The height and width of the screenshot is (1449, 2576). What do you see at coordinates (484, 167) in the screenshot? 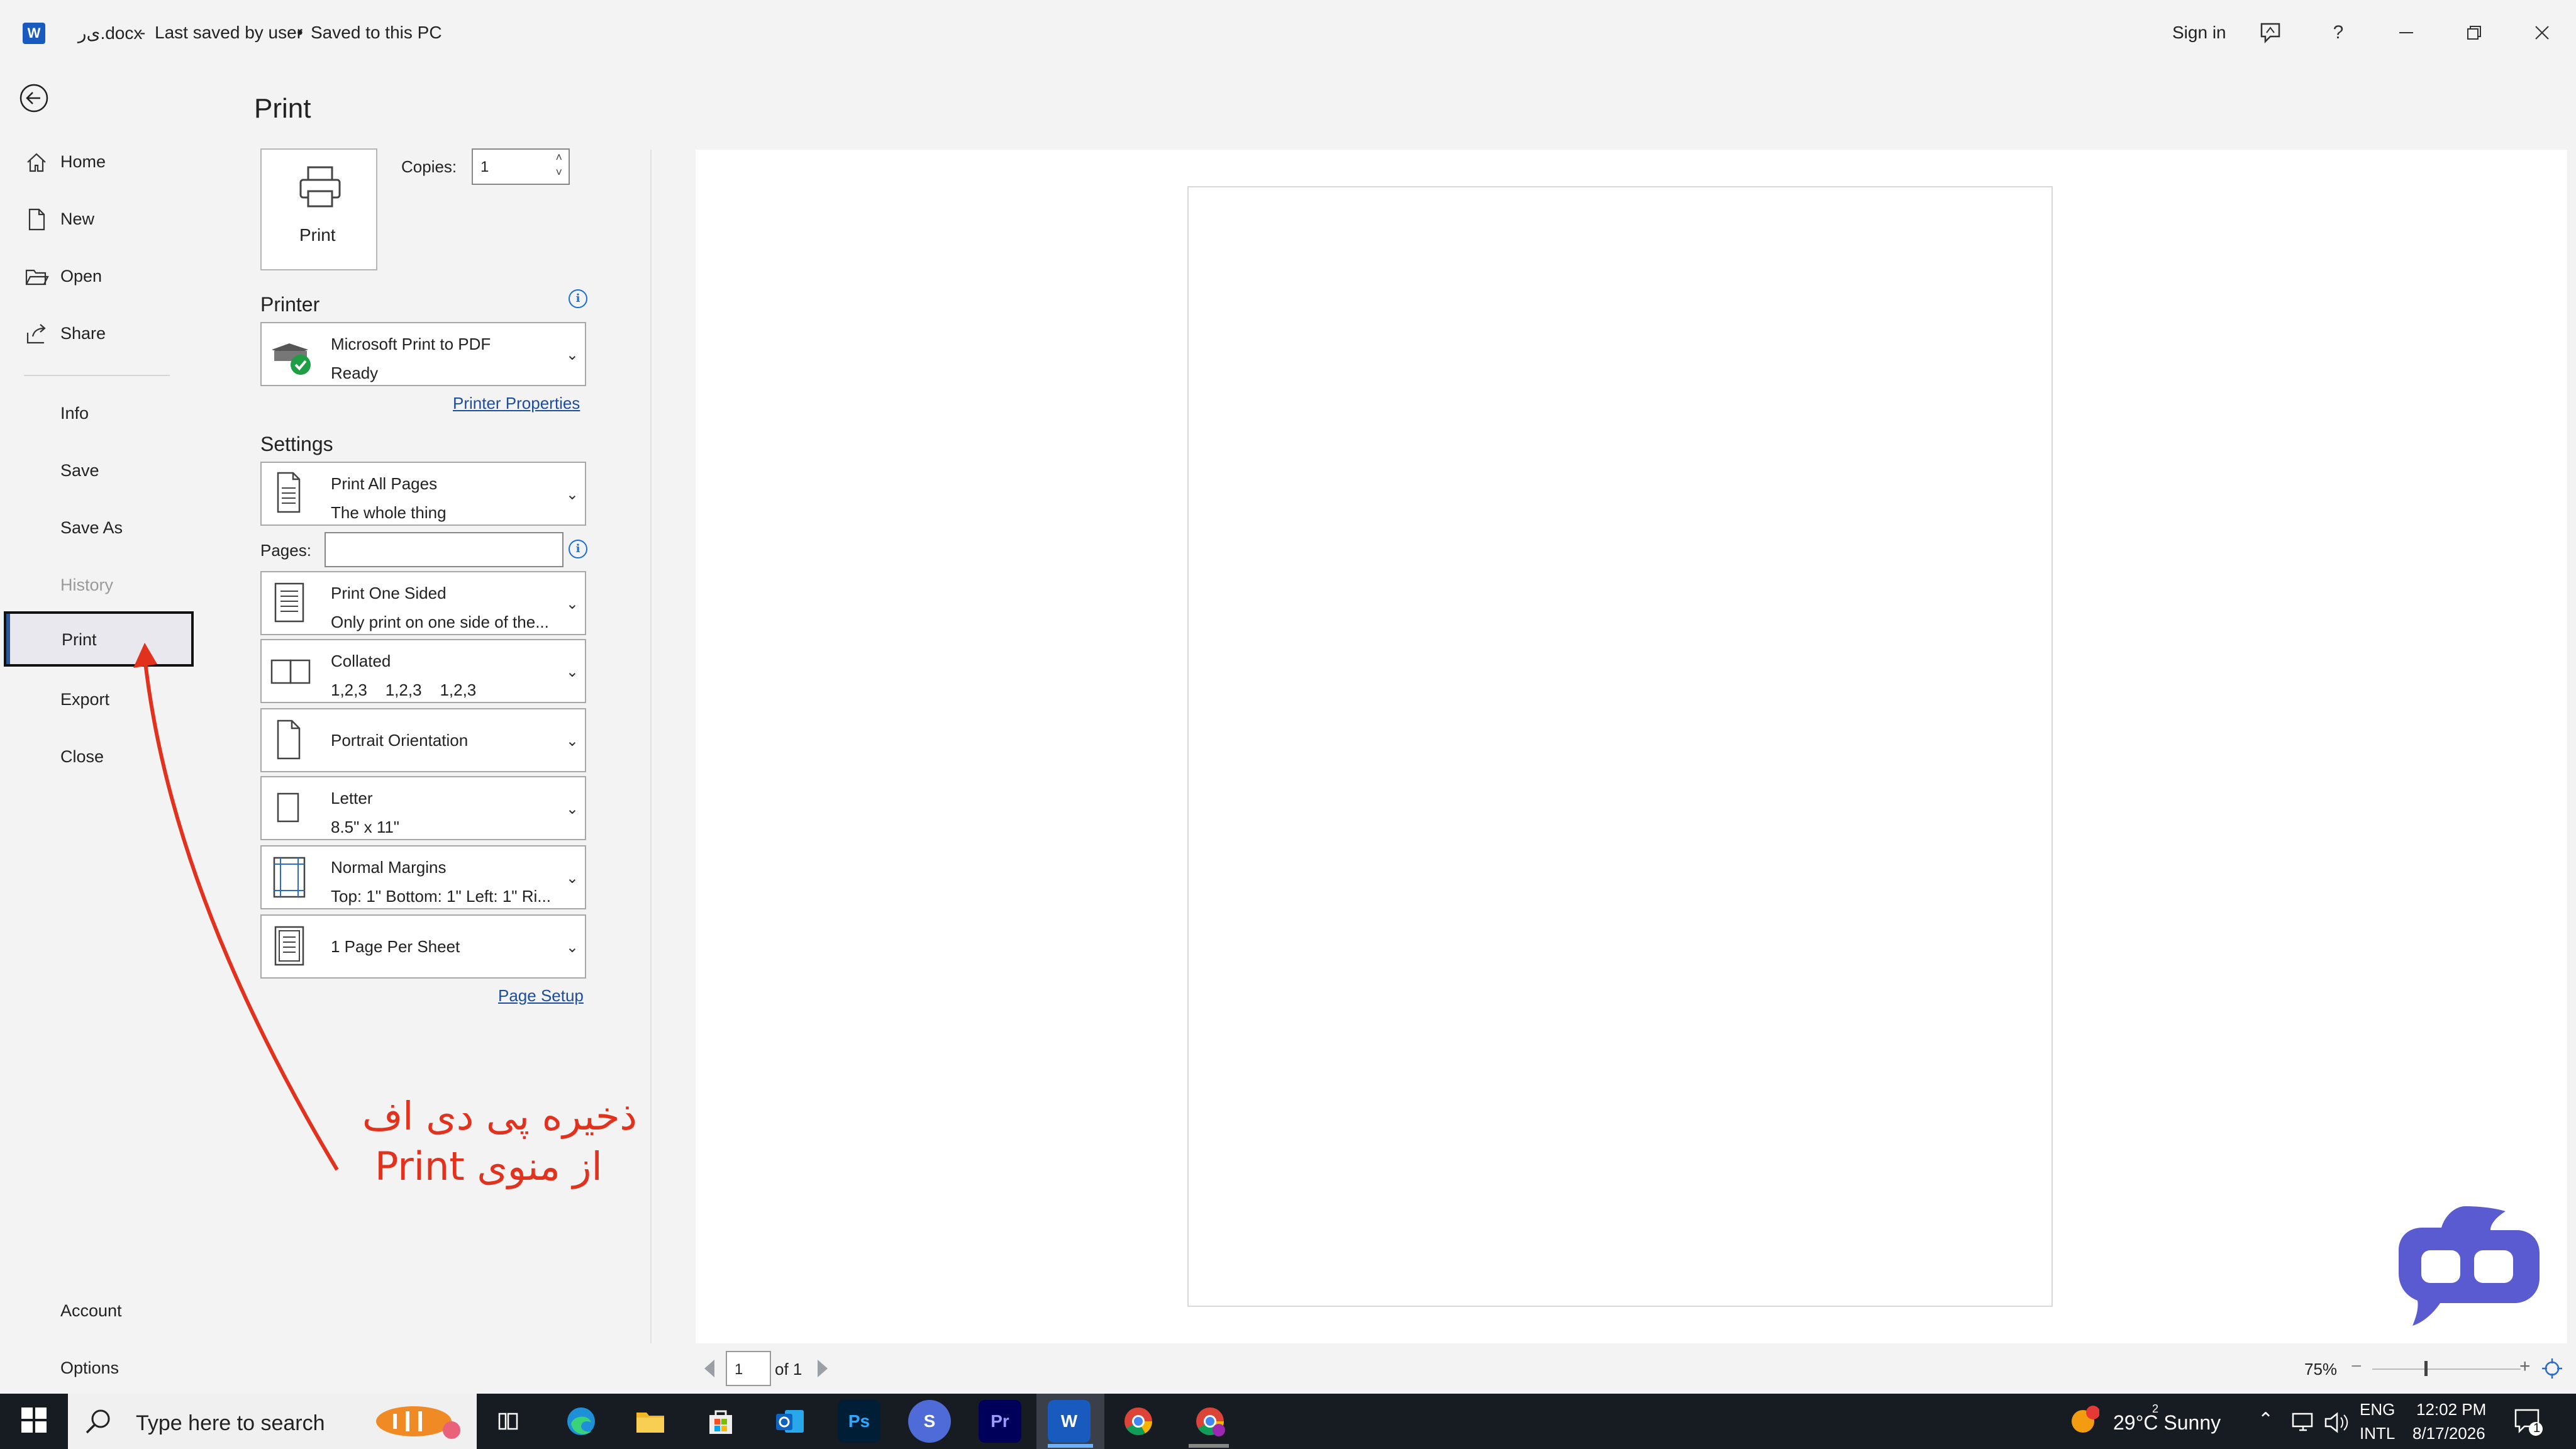
I see `copies-value: 1` at bounding box center [484, 167].